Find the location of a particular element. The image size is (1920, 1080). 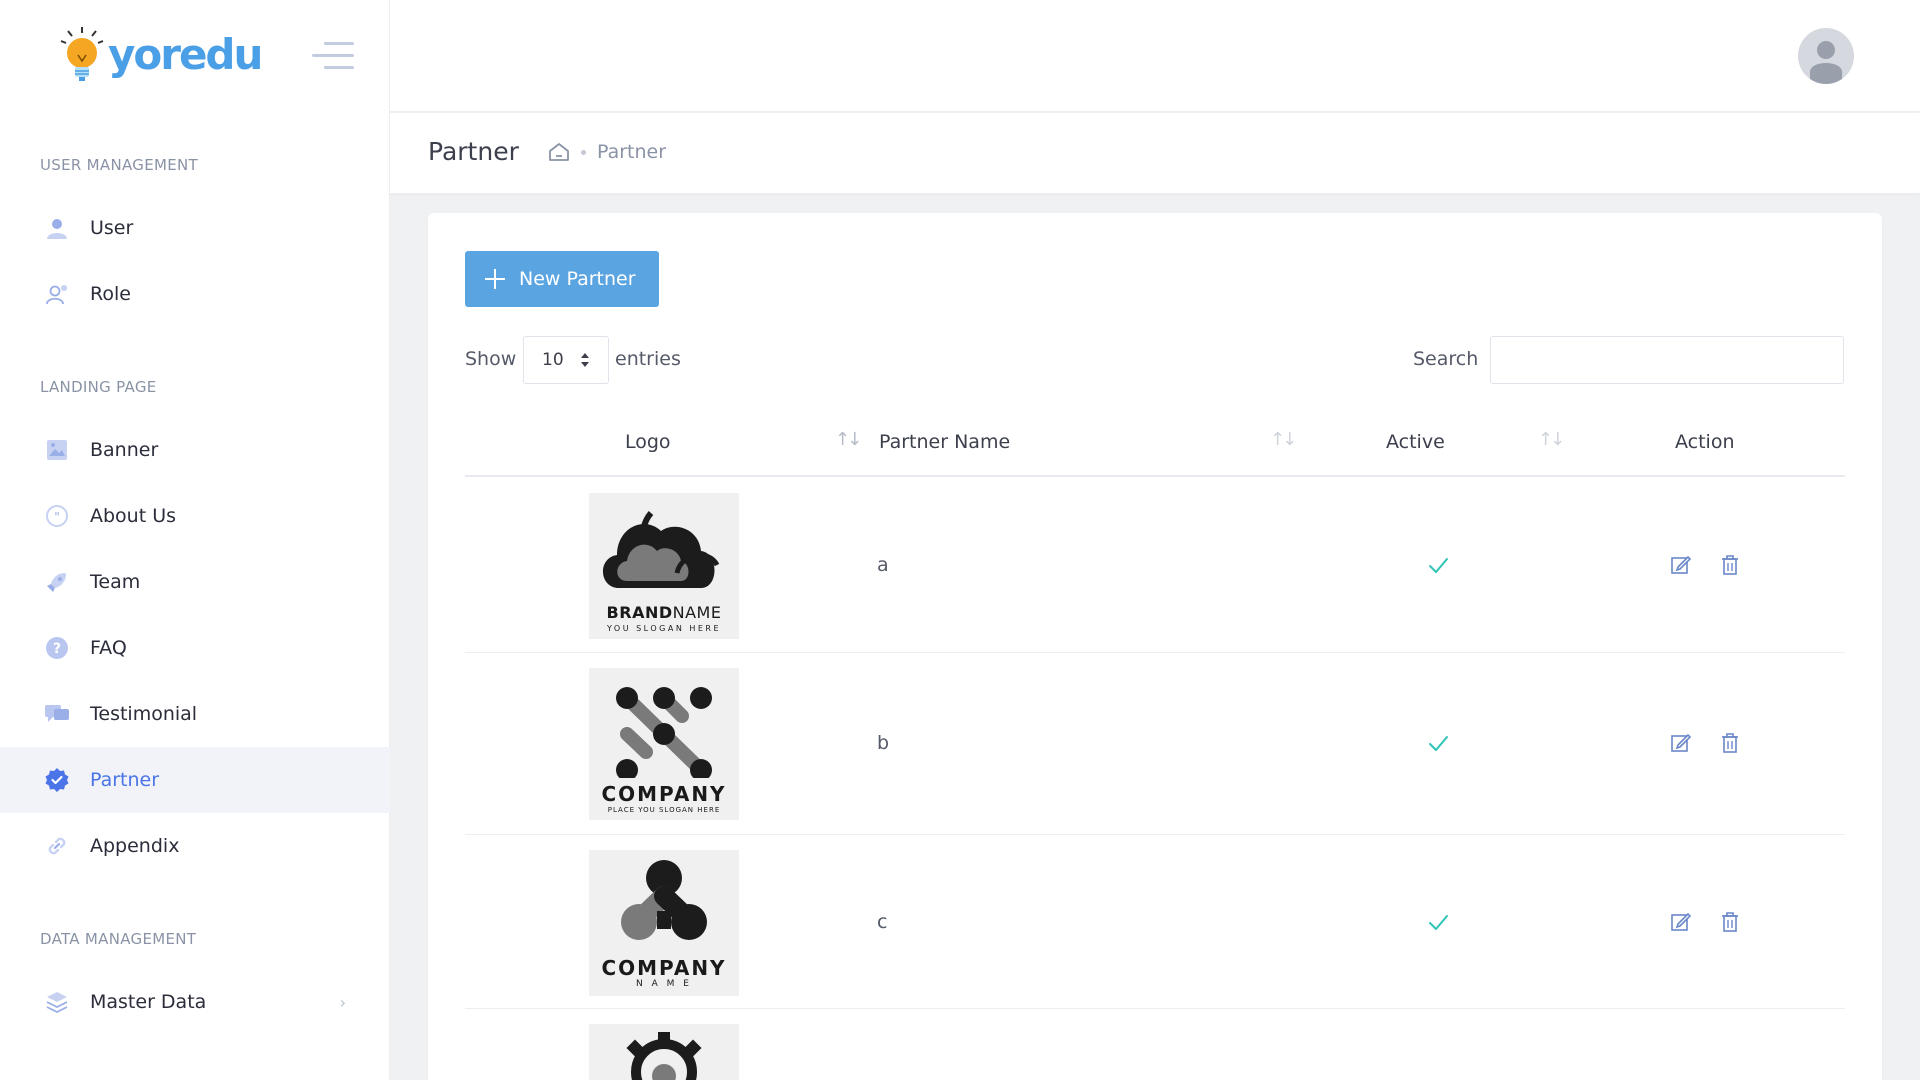

dots-logo-icon is located at coordinates (664, 734).